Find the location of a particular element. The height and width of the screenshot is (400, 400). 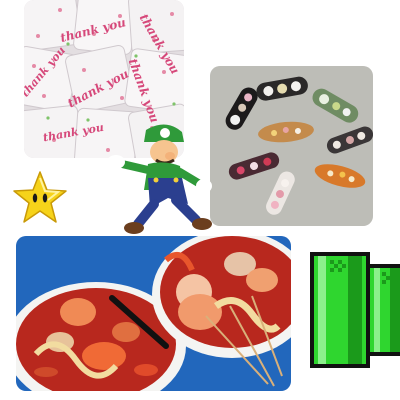

green-pipe-sticker is located at coordinates (354, 310).